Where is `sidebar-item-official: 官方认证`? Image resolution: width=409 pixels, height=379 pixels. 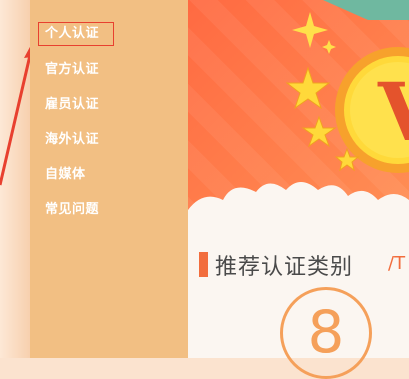
sidebar-item-official: 官方认证 is located at coordinates (72, 67).